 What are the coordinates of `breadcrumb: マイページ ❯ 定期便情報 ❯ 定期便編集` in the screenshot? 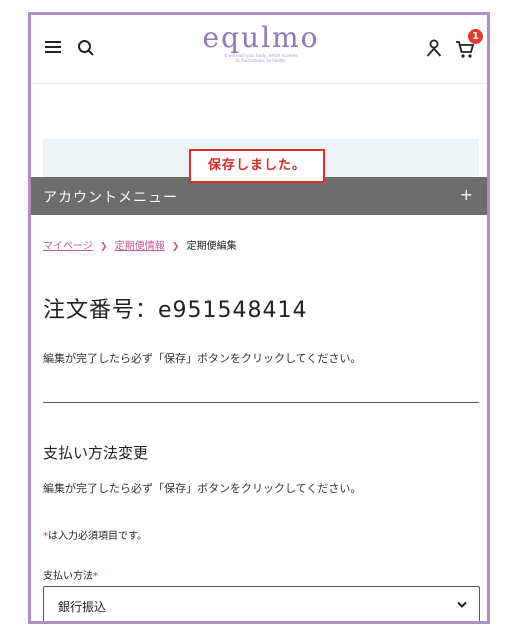 It's located at (140, 244).